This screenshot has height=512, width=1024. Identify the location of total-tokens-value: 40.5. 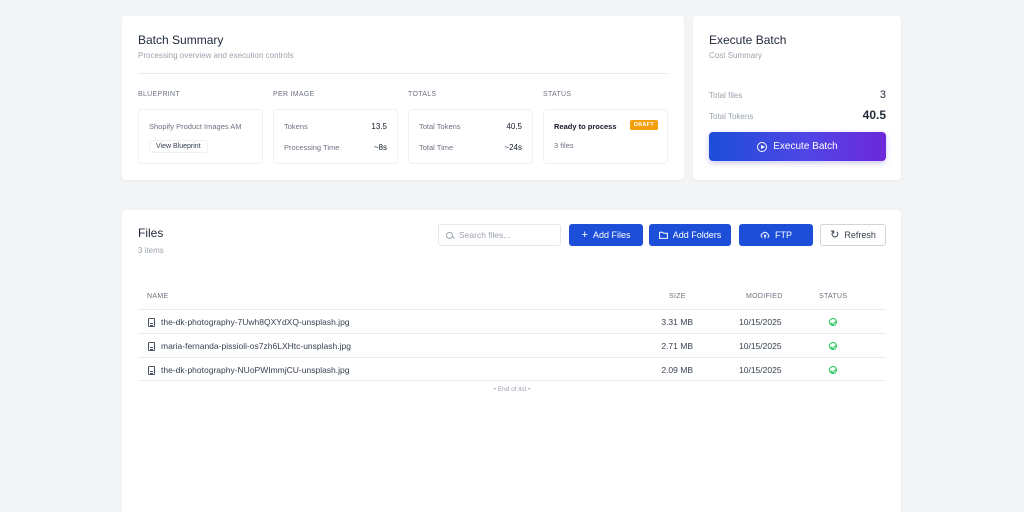
(514, 126).